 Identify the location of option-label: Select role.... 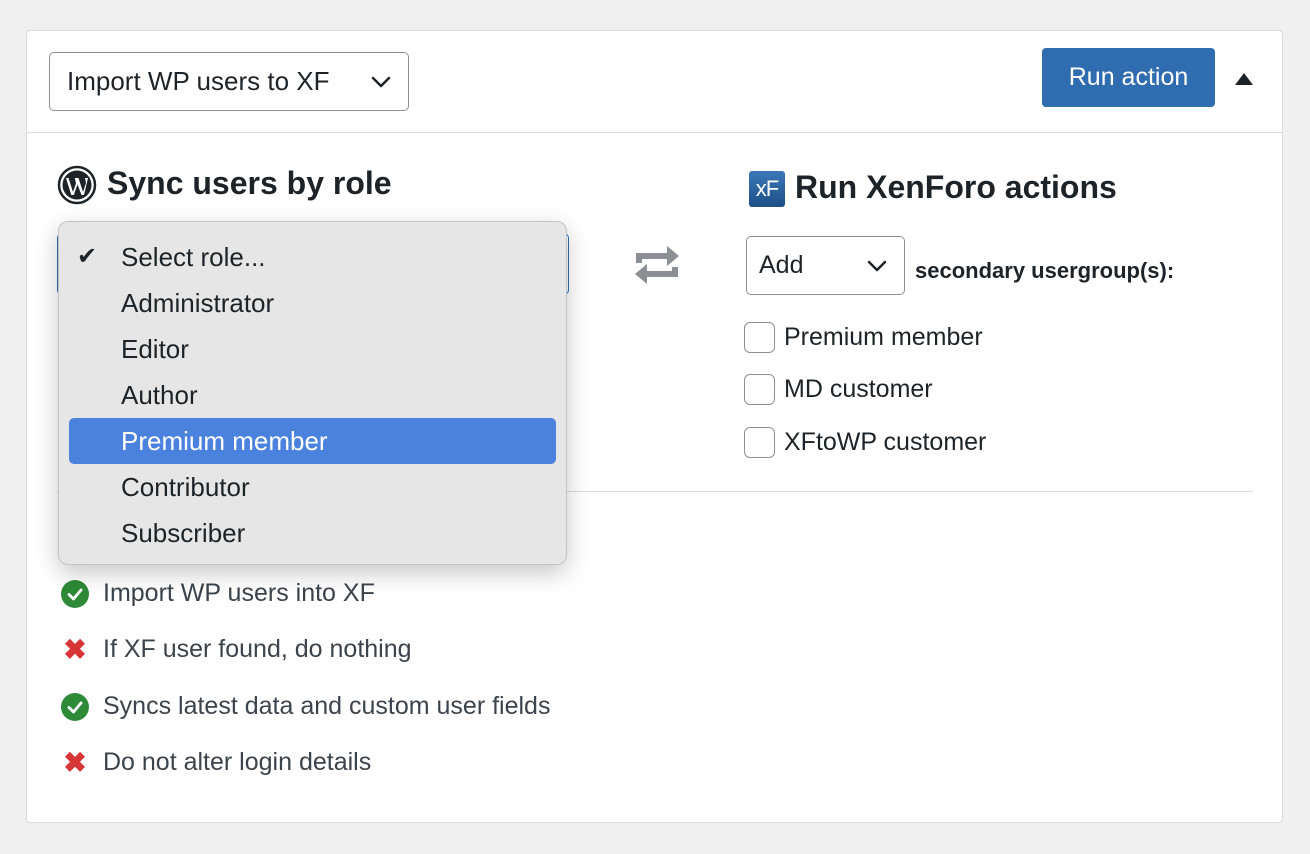
(193, 257).